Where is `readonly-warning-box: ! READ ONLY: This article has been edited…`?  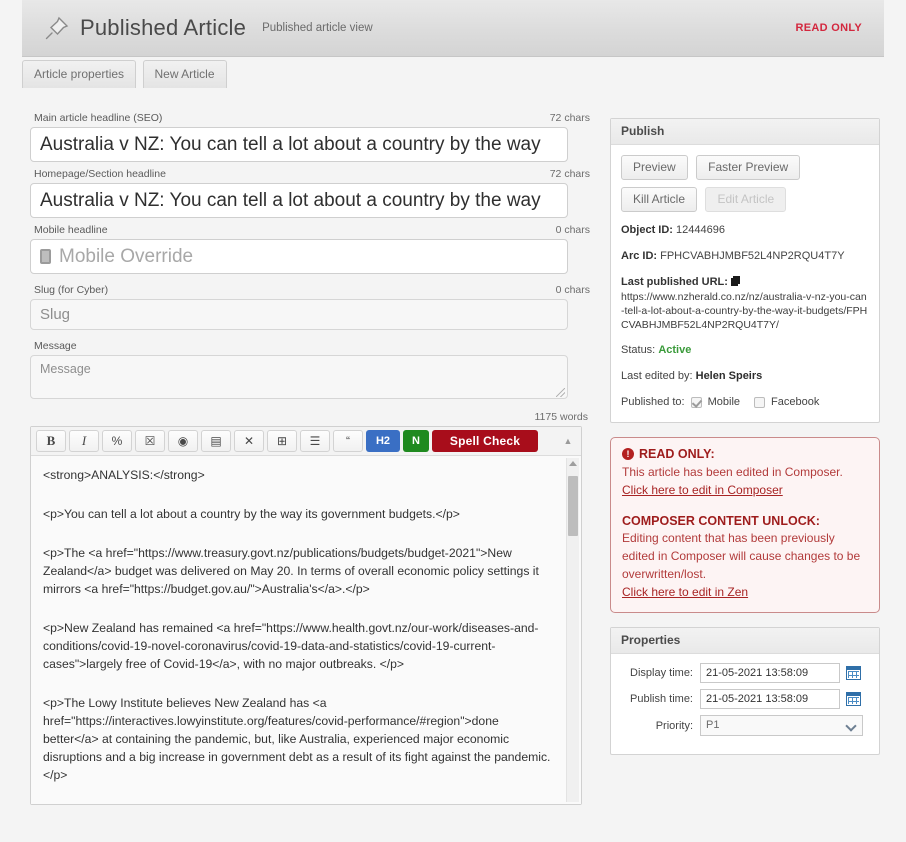 readonly-warning-box: ! READ ONLY: This article has been edited… is located at coordinates (745, 525).